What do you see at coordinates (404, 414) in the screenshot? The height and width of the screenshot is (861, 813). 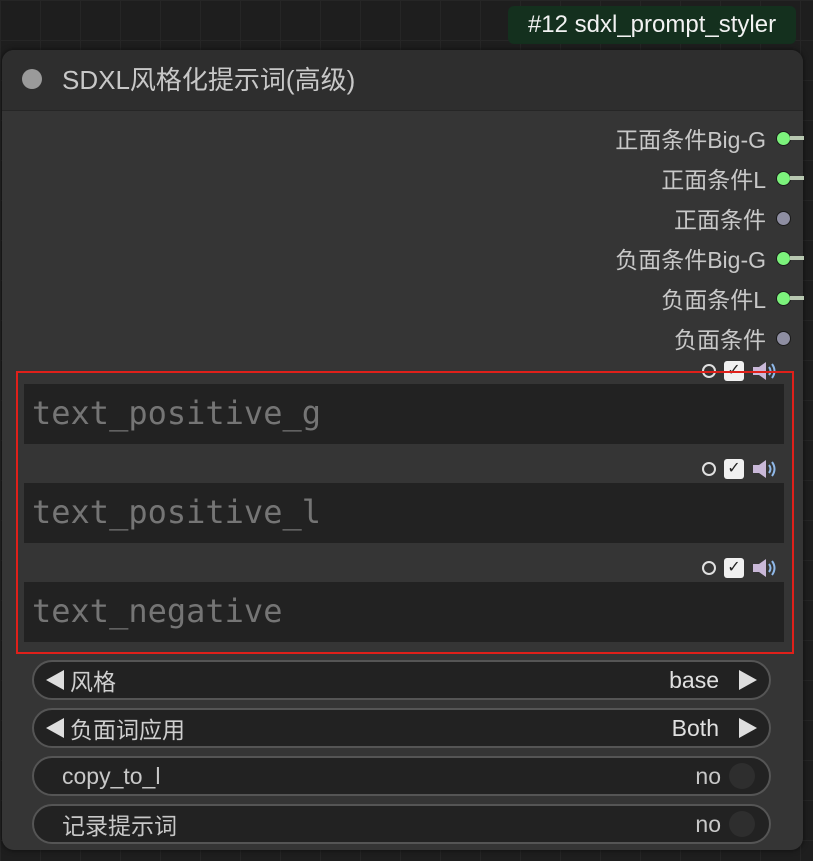 I see `text-positive-g-input` at bounding box center [404, 414].